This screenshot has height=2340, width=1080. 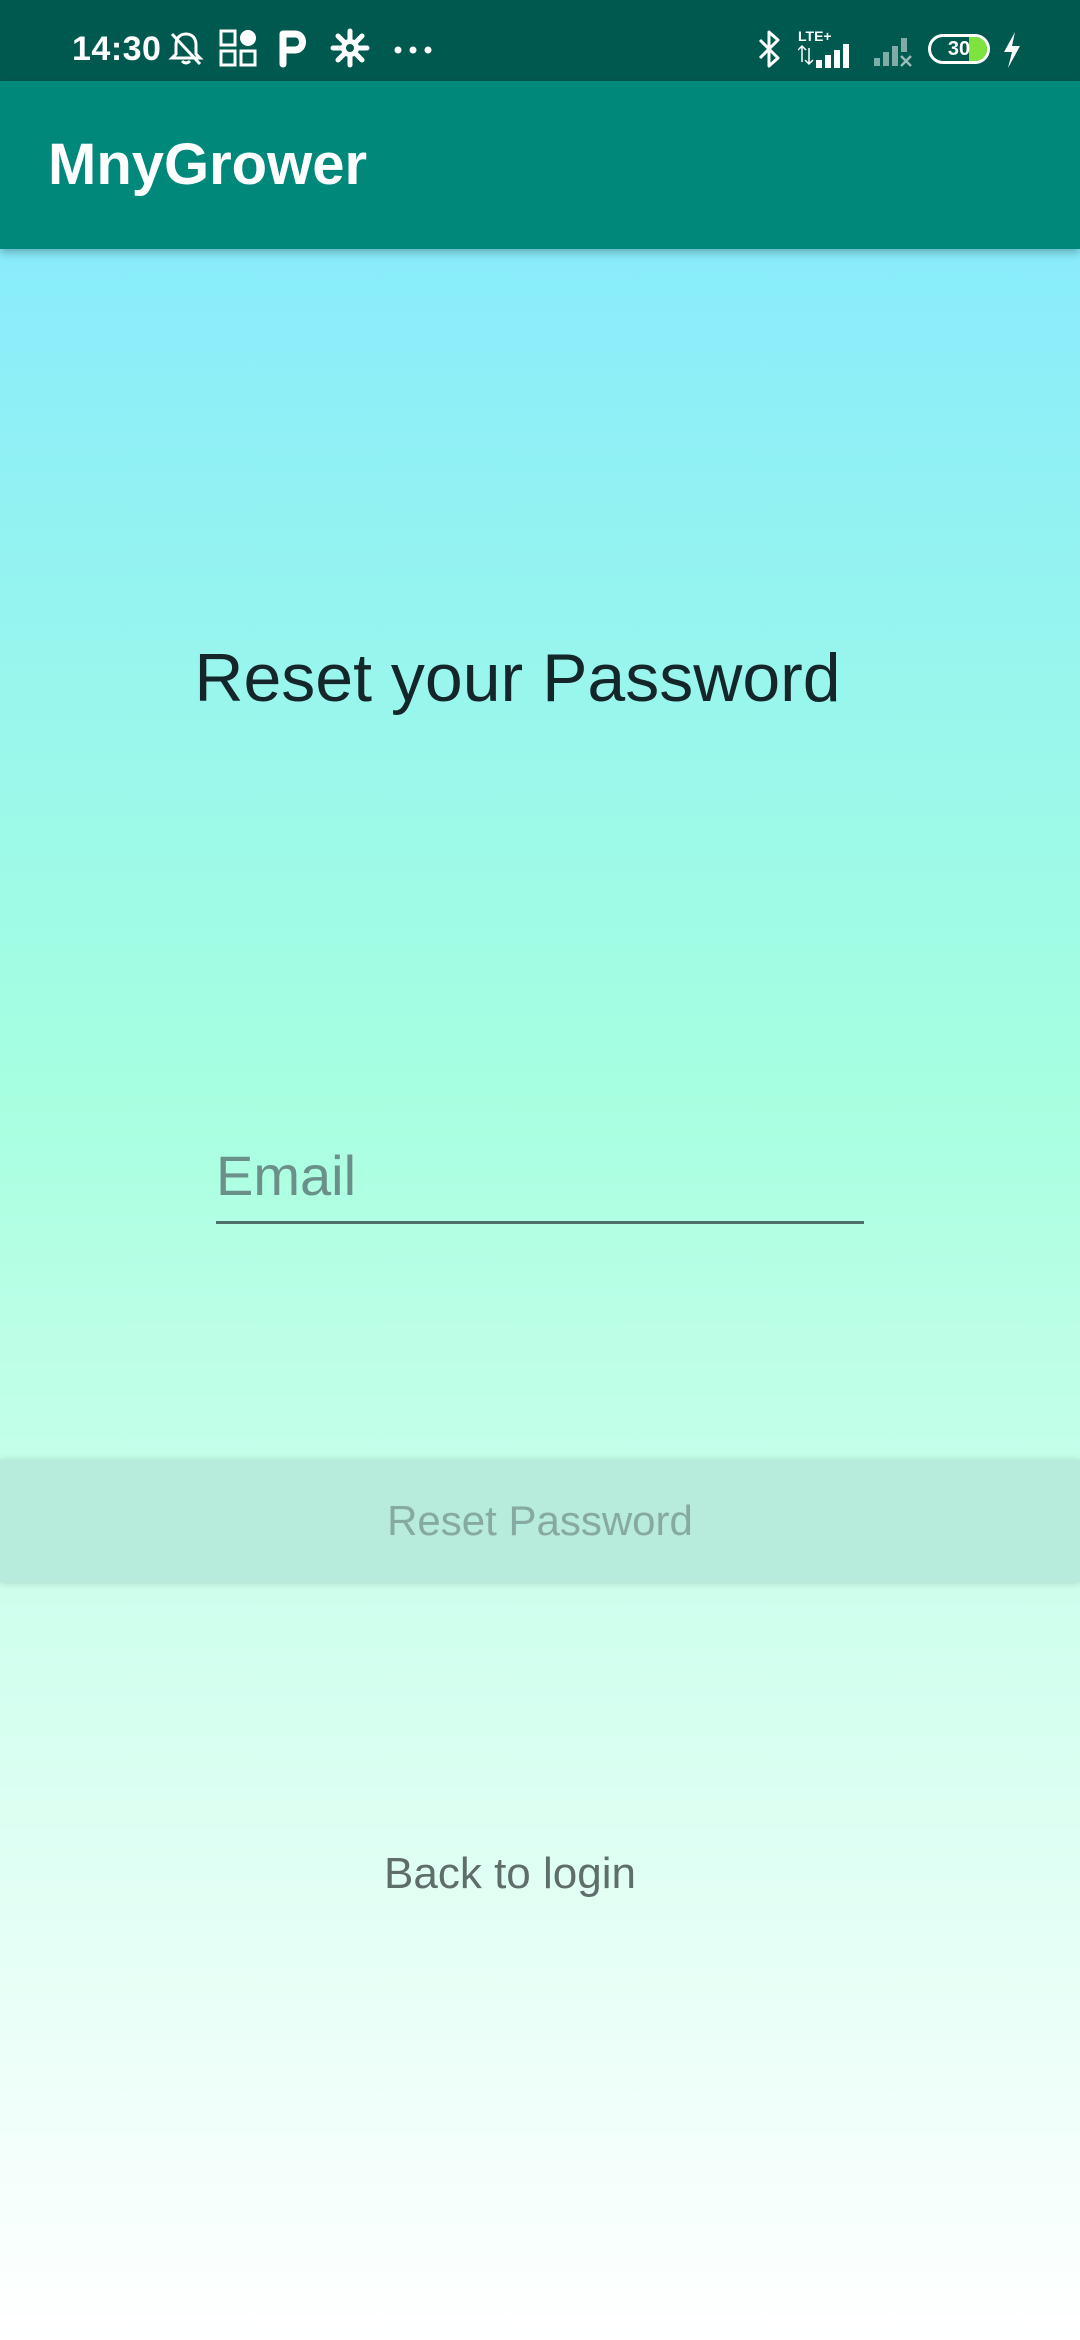 What do you see at coordinates (517, 678) in the screenshot?
I see `page-title: Reset your Password` at bounding box center [517, 678].